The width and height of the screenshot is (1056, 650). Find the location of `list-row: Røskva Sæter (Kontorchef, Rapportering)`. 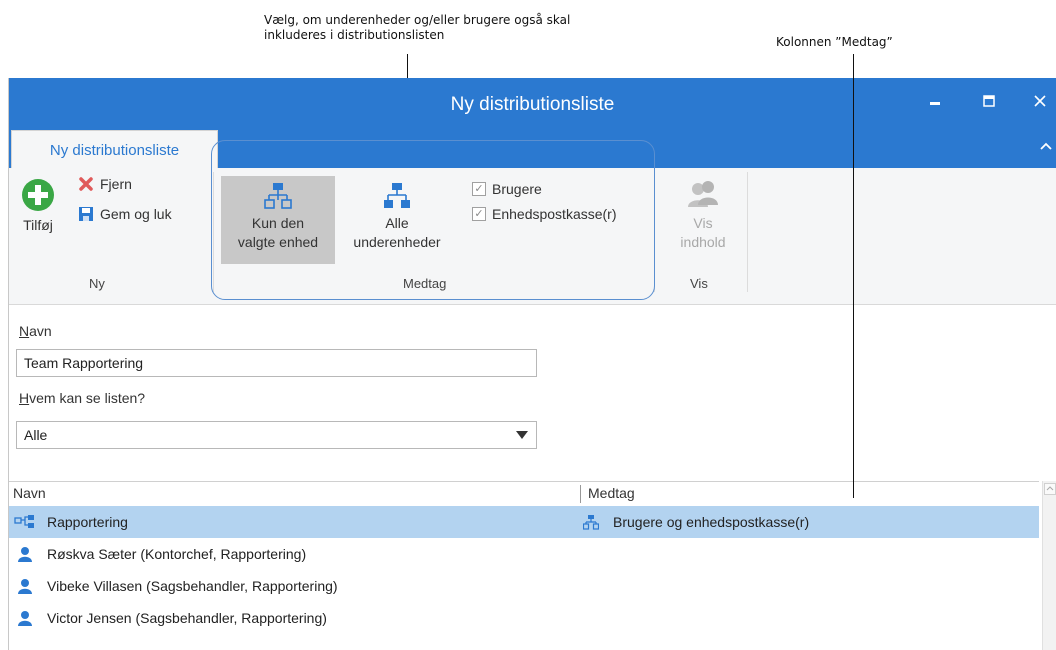

list-row: Røskva Sæter (Kontorchef, Rapportering) is located at coordinates (524, 554).